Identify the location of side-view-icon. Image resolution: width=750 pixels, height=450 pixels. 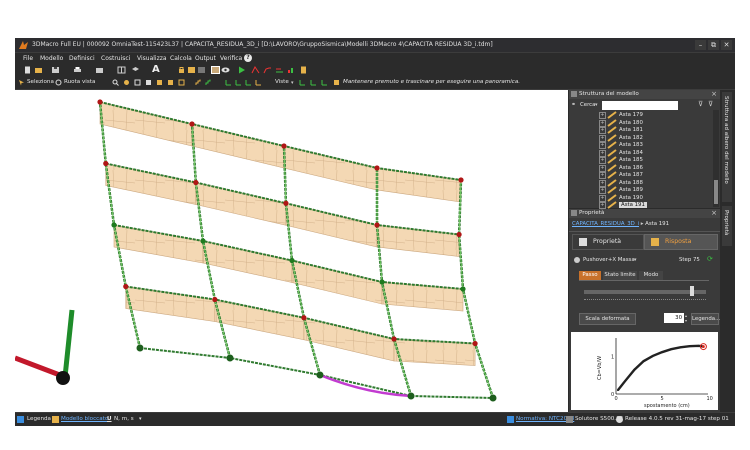
(170, 82).